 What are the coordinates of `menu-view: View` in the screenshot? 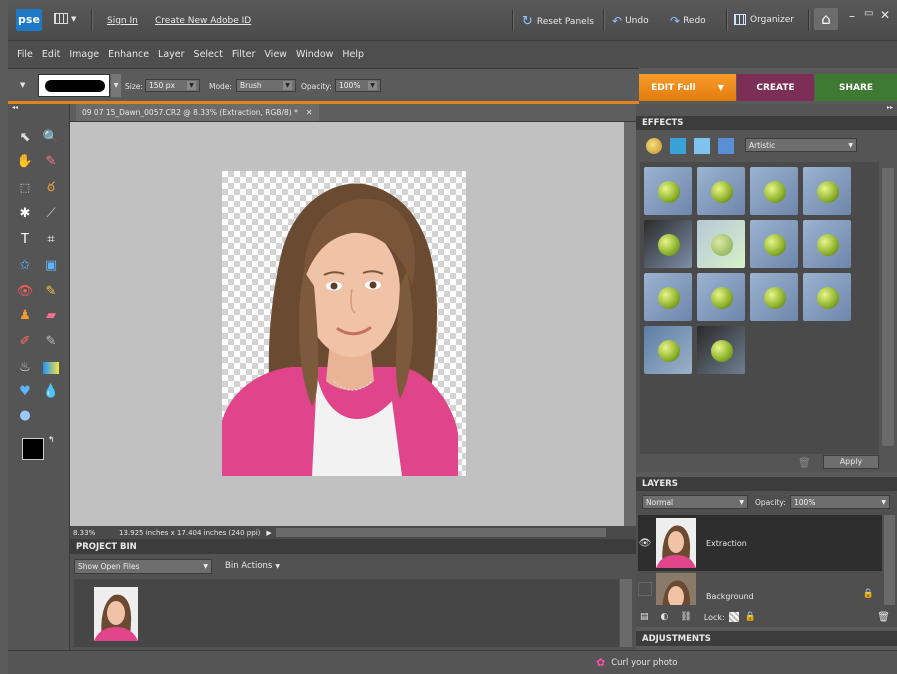 It's located at (275, 54).